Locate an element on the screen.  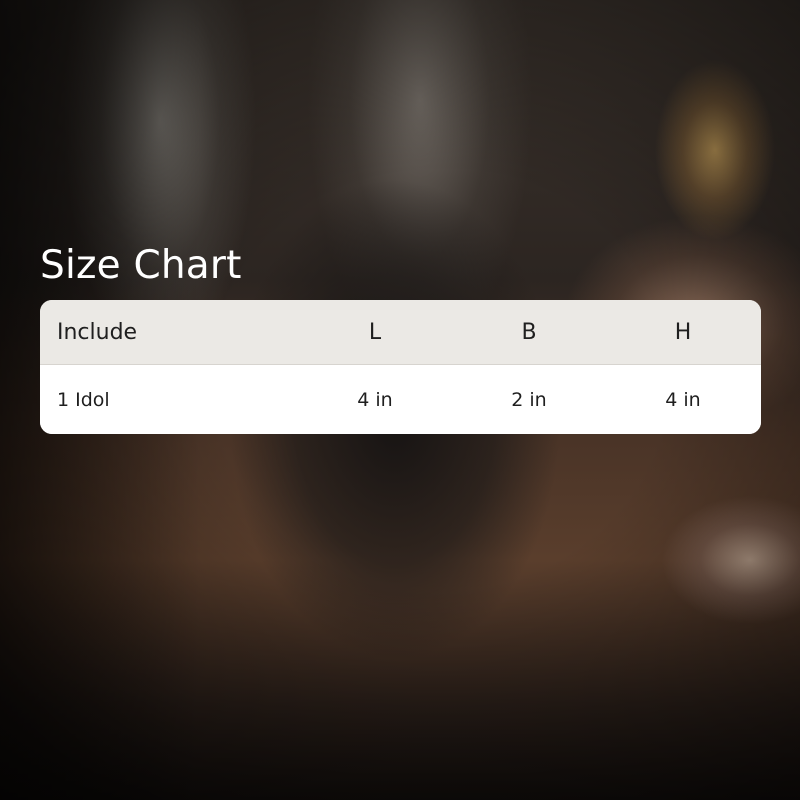
cell-breadth: 2 in is located at coordinates (529, 399).